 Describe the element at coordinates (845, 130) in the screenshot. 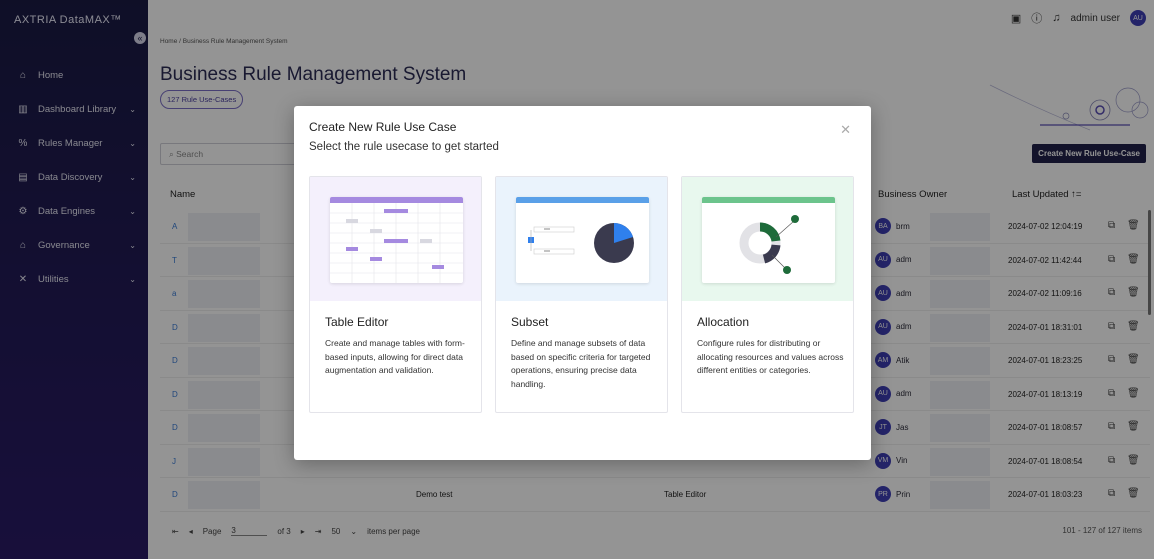

I see `close-icon: ✕` at that location.